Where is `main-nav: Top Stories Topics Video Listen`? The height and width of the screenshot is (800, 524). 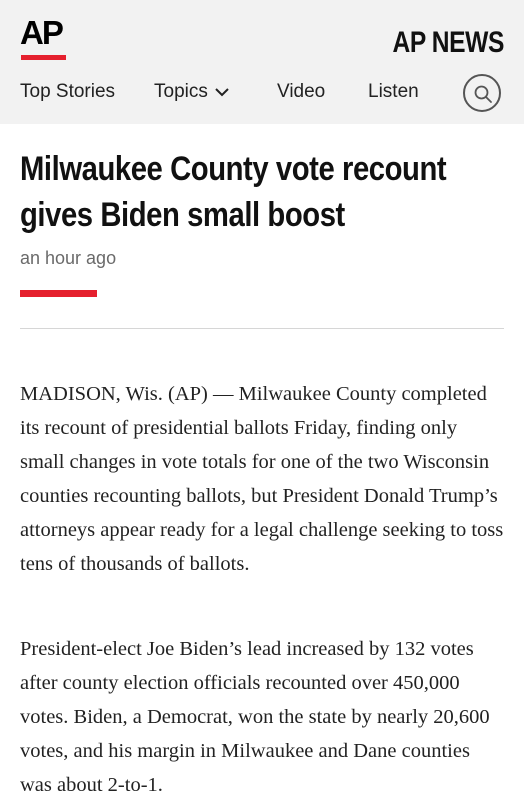 main-nav: Top Stories Topics Video Listen is located at coordinates (262, 94).